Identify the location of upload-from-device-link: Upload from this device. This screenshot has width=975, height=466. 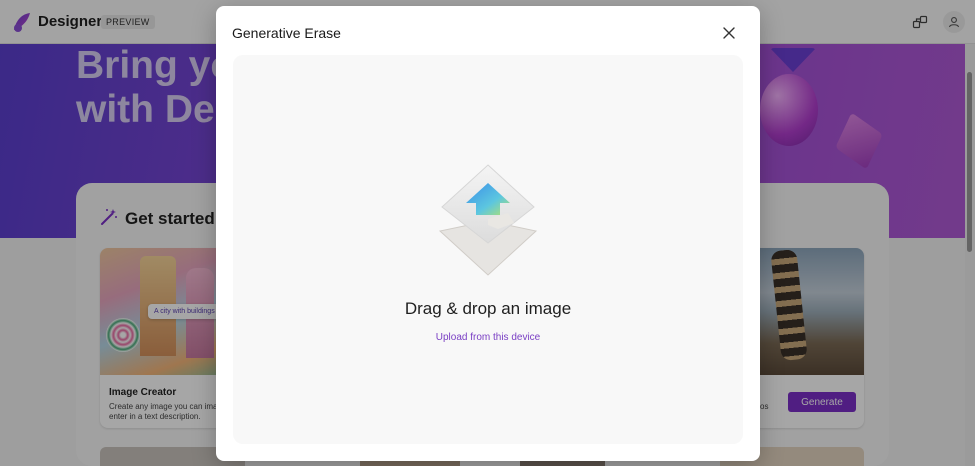
(488, 337).